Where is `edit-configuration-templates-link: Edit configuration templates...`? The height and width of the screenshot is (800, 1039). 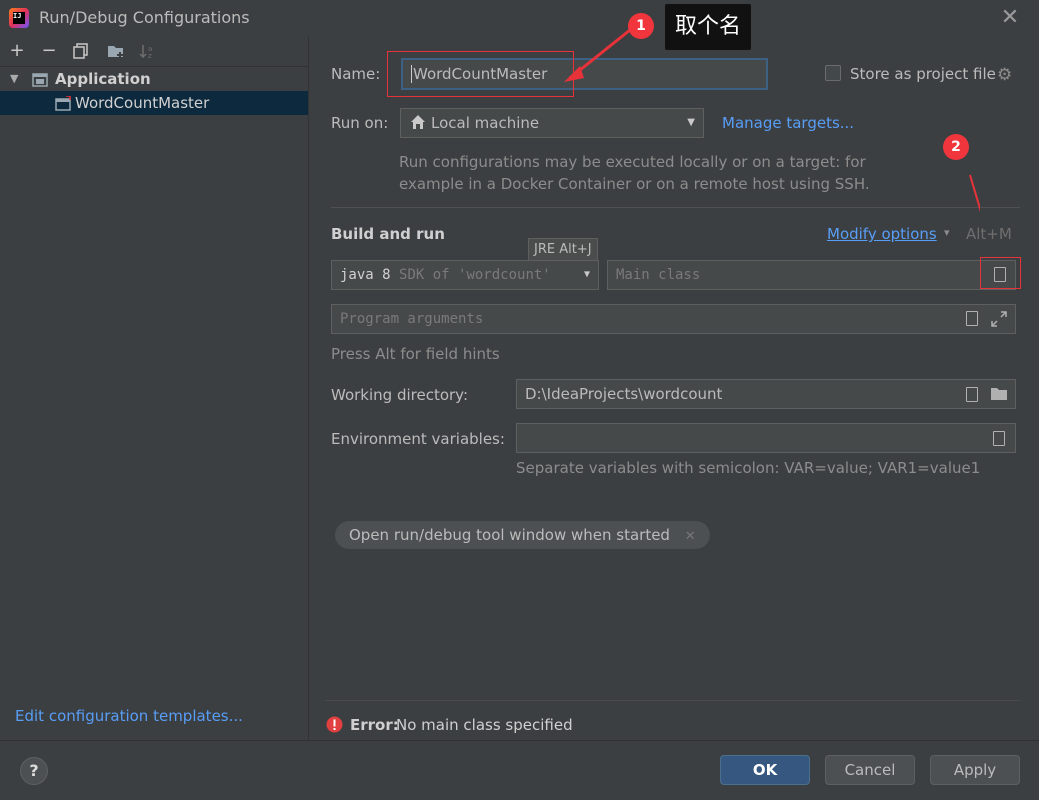 edit-configuration-templates-link: Edit configuration templates... is located at coordinates (129, 716).